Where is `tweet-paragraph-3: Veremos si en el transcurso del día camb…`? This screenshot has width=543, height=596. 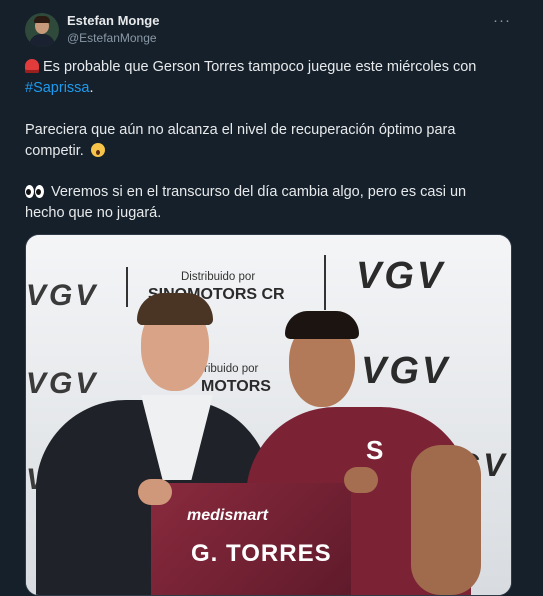
tweet-paragraph-3: Veremos si en el transcurso del día camb… is located at coordinates (265, 203).